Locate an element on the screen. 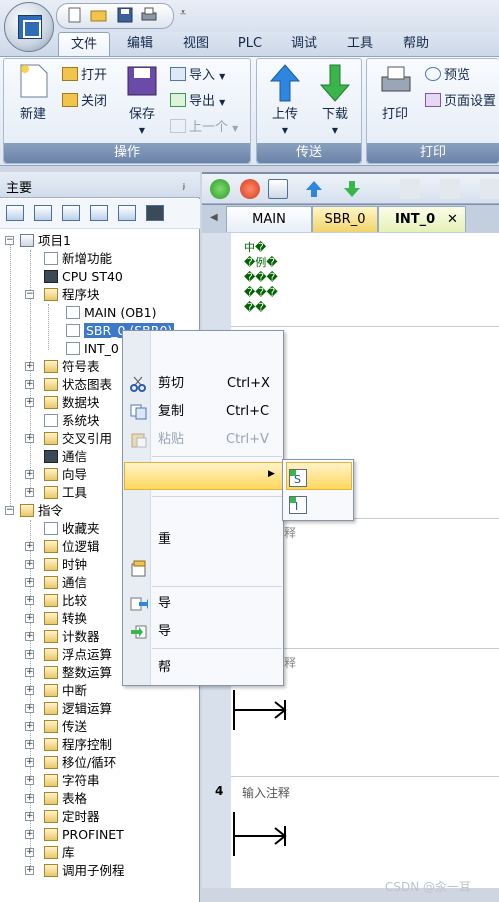 The image size is (499, 902). menu-item-rename: 重 is located at coordinates (164, 540).